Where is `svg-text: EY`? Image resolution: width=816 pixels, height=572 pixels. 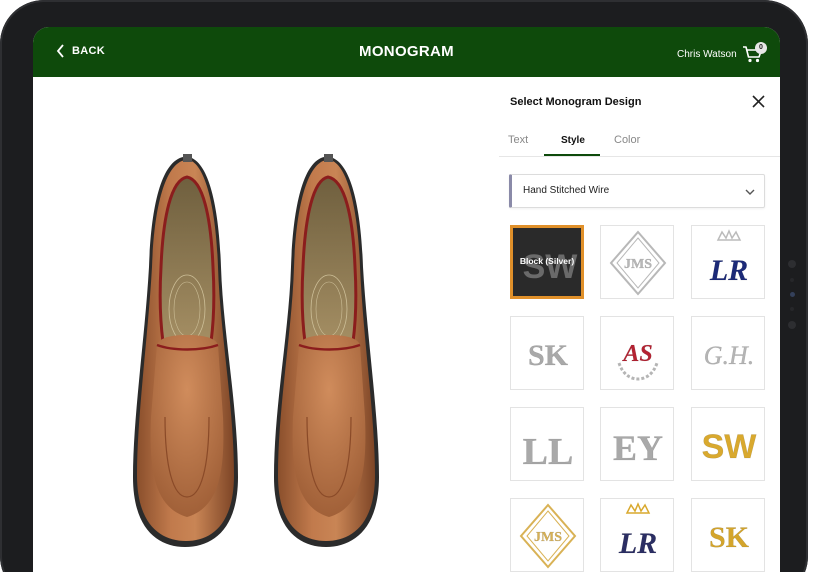
svg-text: EY is located at coordinates (638, 448).